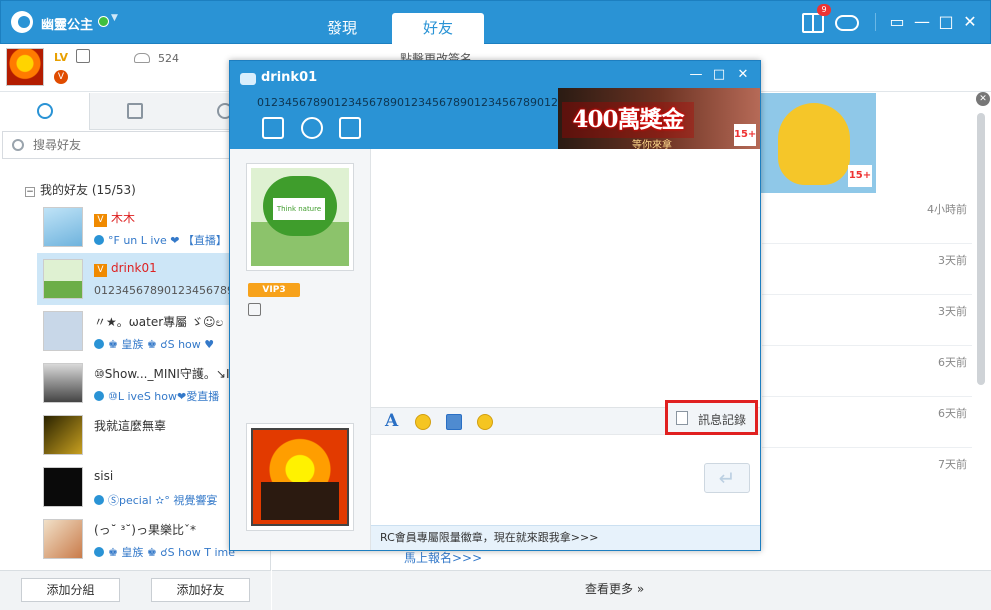 The image size is (991, 610). Describe the element at coordinates (438, 29) in the screenshot. I see `tab-friends: 好友` at that location.